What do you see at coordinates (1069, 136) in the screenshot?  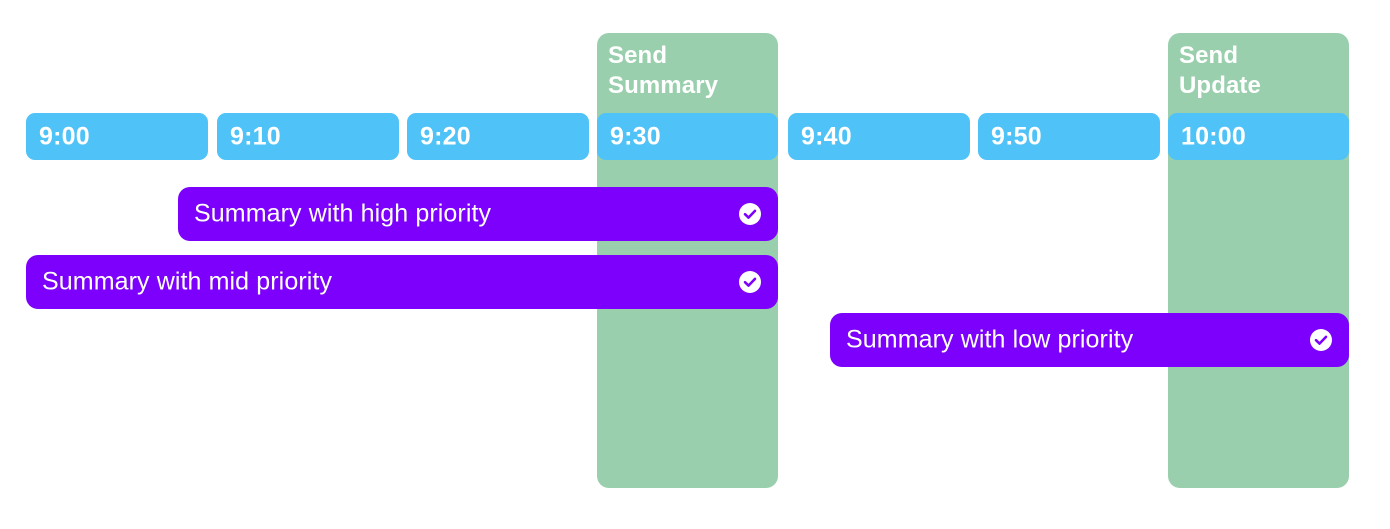 I see `time-chip-9-50: 9:50` at bounding box center [1069, 136].